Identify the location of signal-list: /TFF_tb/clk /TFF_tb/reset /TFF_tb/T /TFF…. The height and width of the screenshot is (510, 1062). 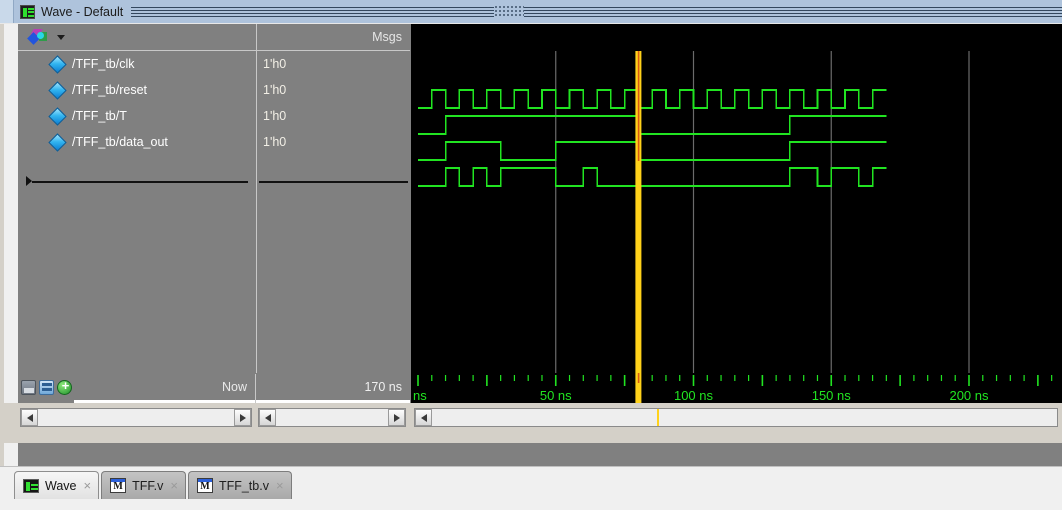
(137, 118).